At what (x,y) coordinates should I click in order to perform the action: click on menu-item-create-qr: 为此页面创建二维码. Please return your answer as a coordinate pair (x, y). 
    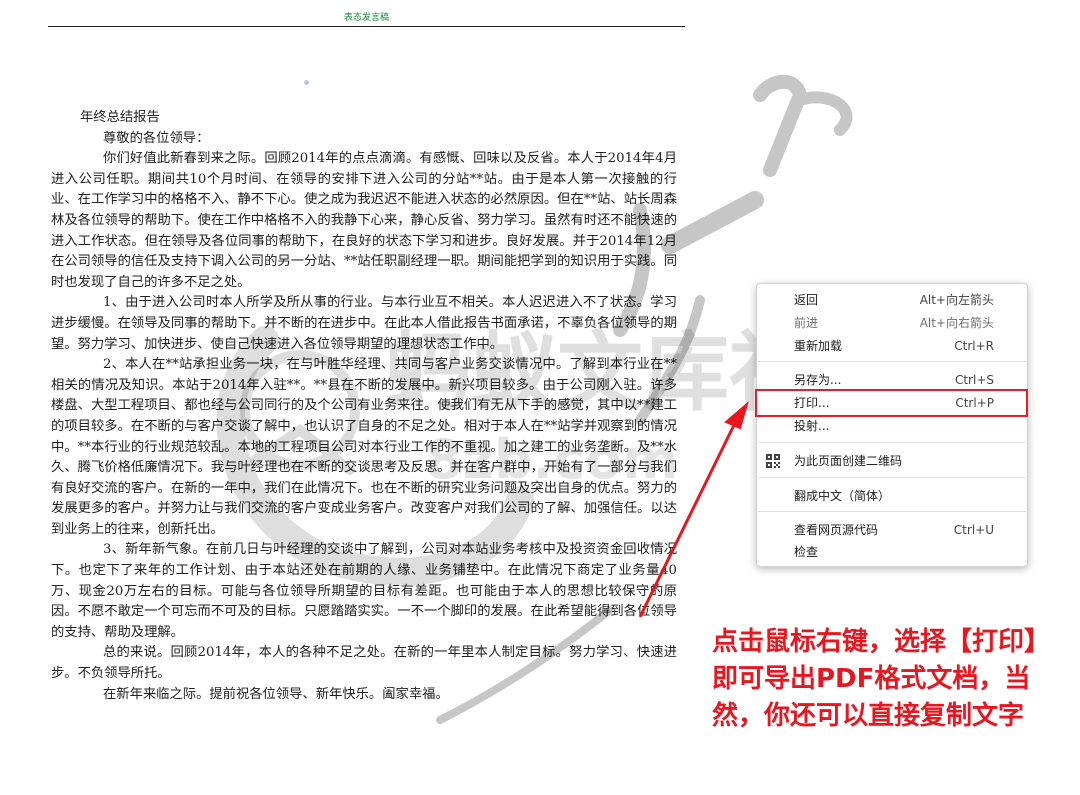
    Looking at the image, I should click on (892, 461).